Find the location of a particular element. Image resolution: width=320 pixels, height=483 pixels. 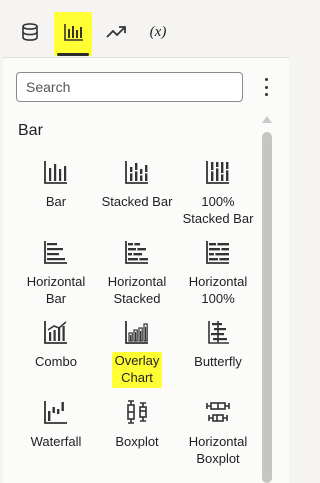

trend-icon is located at coordinates (116, 32).